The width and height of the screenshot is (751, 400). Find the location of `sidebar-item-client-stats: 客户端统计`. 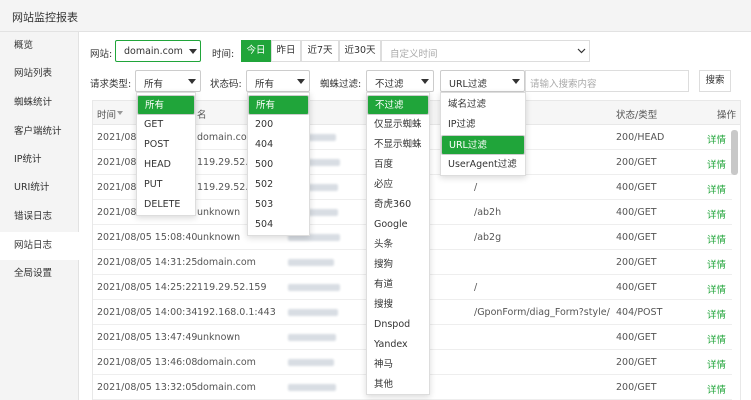

sidebar-item-client-stats: 客户端统计 is located at coordinates (39, 132).